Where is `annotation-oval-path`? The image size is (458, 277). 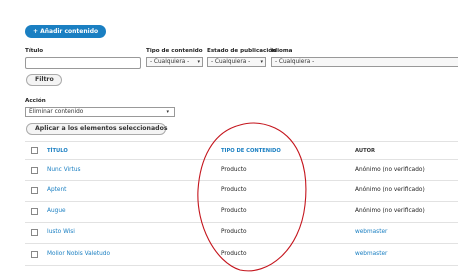
annotation-oval-path is located at coordinates (252, 197).